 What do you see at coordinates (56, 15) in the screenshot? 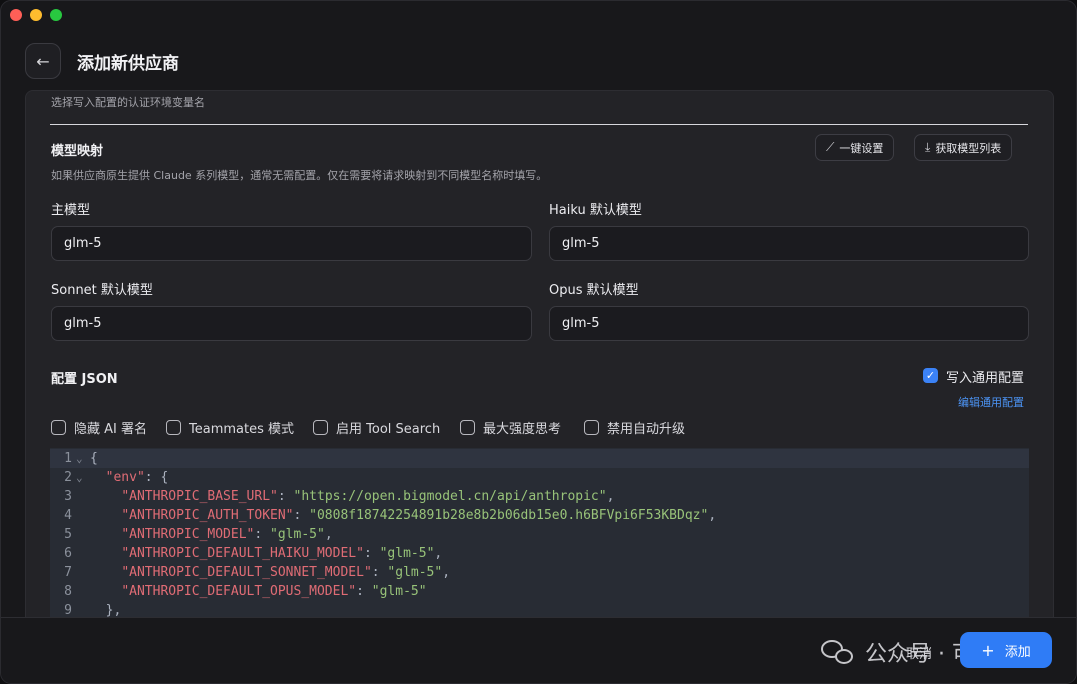
I see `maximize-window-button` at bounding box center [56, 15].